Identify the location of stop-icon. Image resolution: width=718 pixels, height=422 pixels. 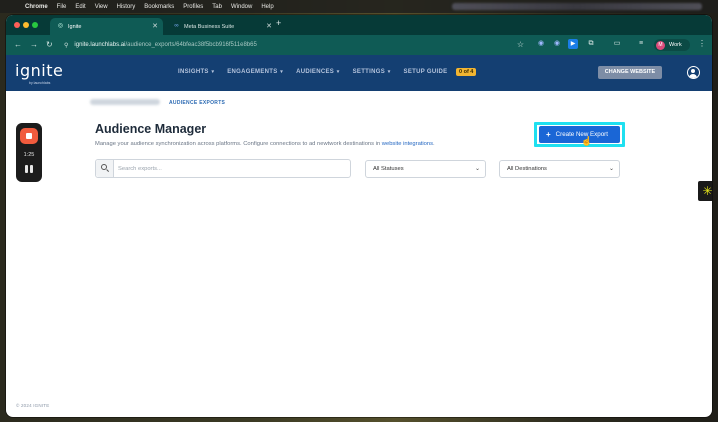
(29, 136).